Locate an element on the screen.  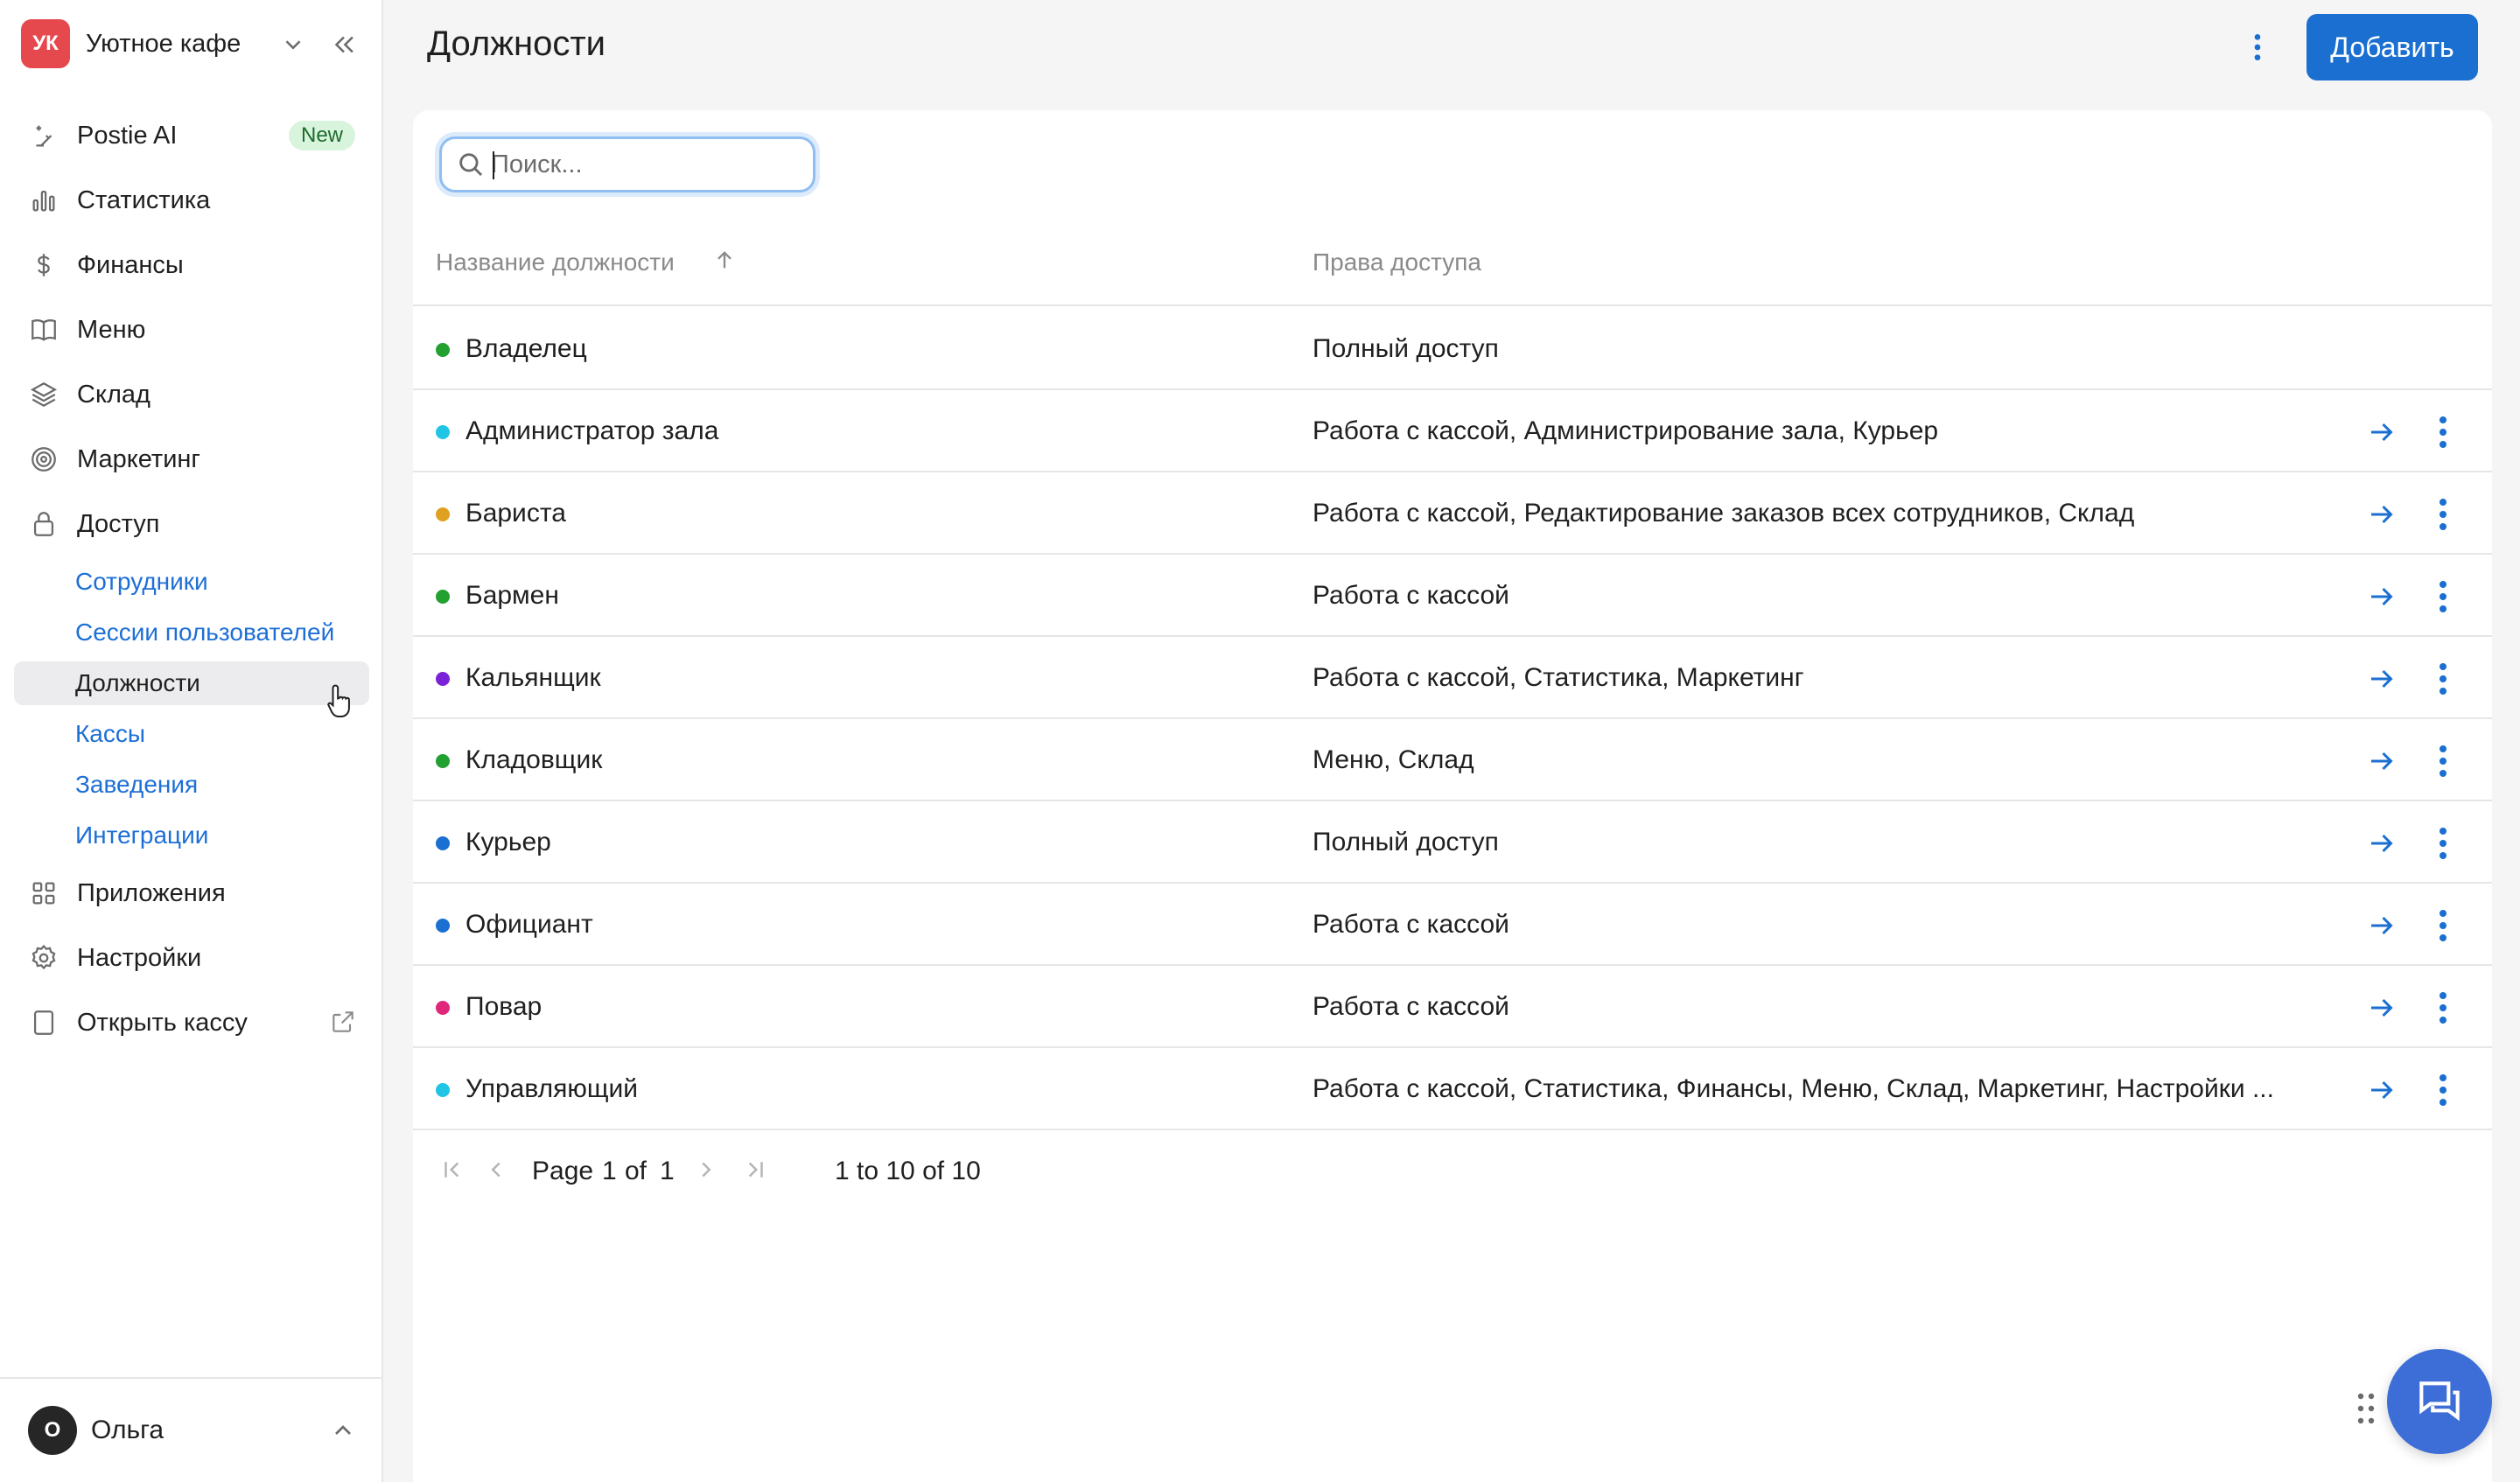
venue-logo: УК is located at coordinates (45, 43).